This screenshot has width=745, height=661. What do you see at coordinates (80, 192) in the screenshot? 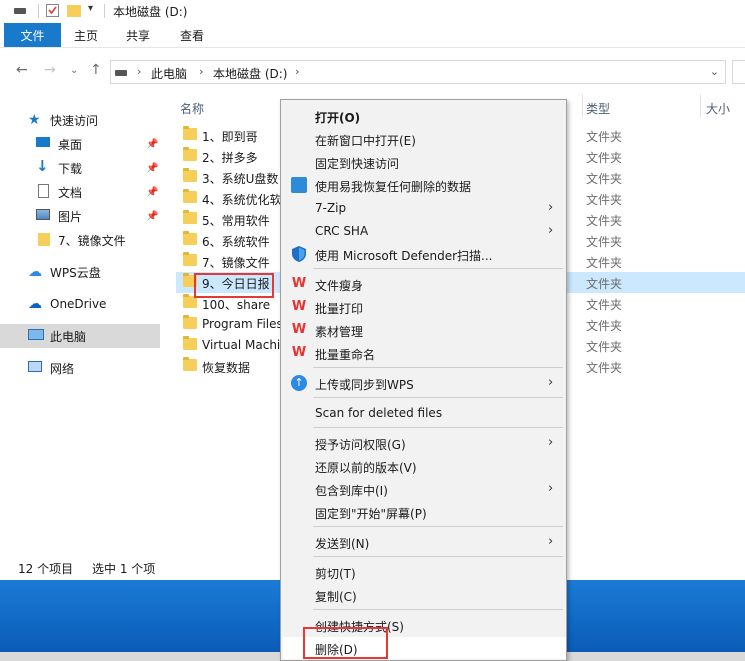
I see `nav-item-documents: 文档 📌` at bounding box center [80, 192].